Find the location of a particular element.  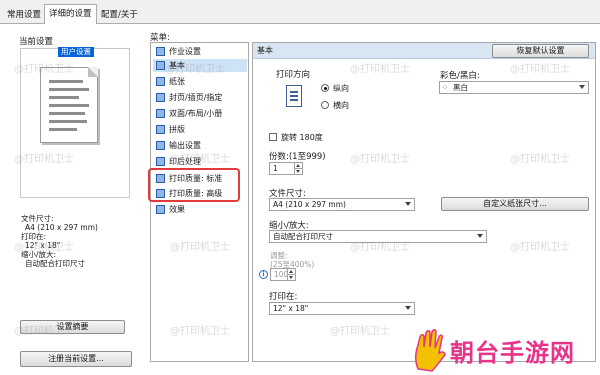

landscape-radio is located at coordinates (325, 105).